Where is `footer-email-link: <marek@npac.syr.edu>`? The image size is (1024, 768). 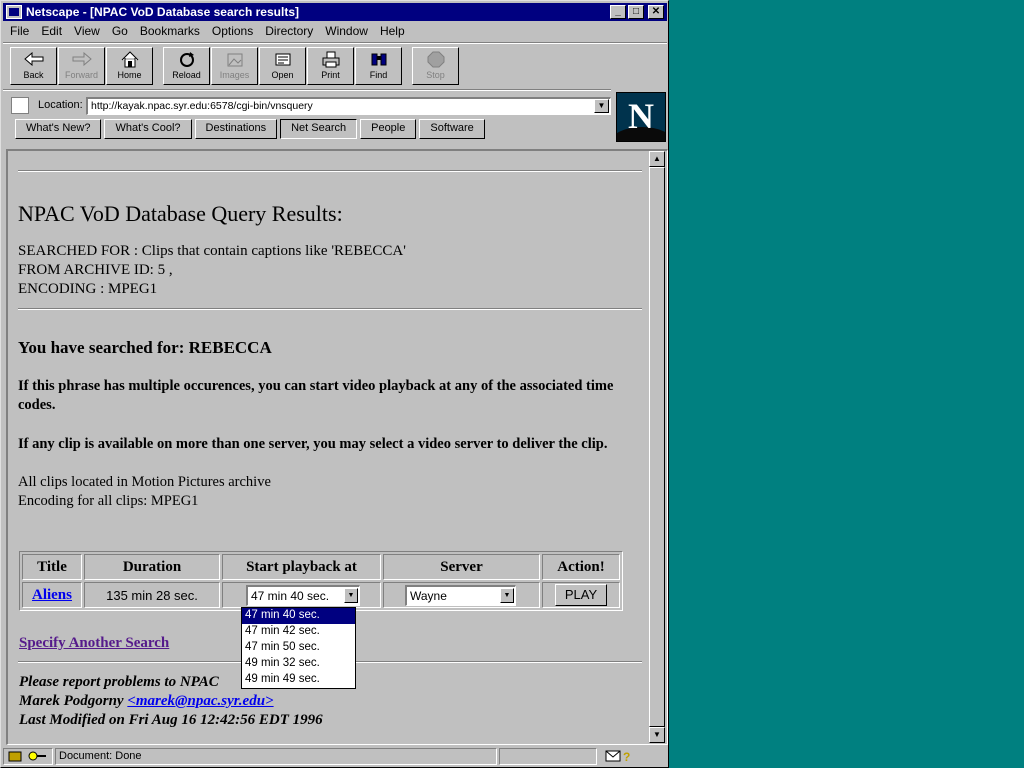
footer-email-link: <marek@npac.syr.edu> is located at coordinates (200, 701).